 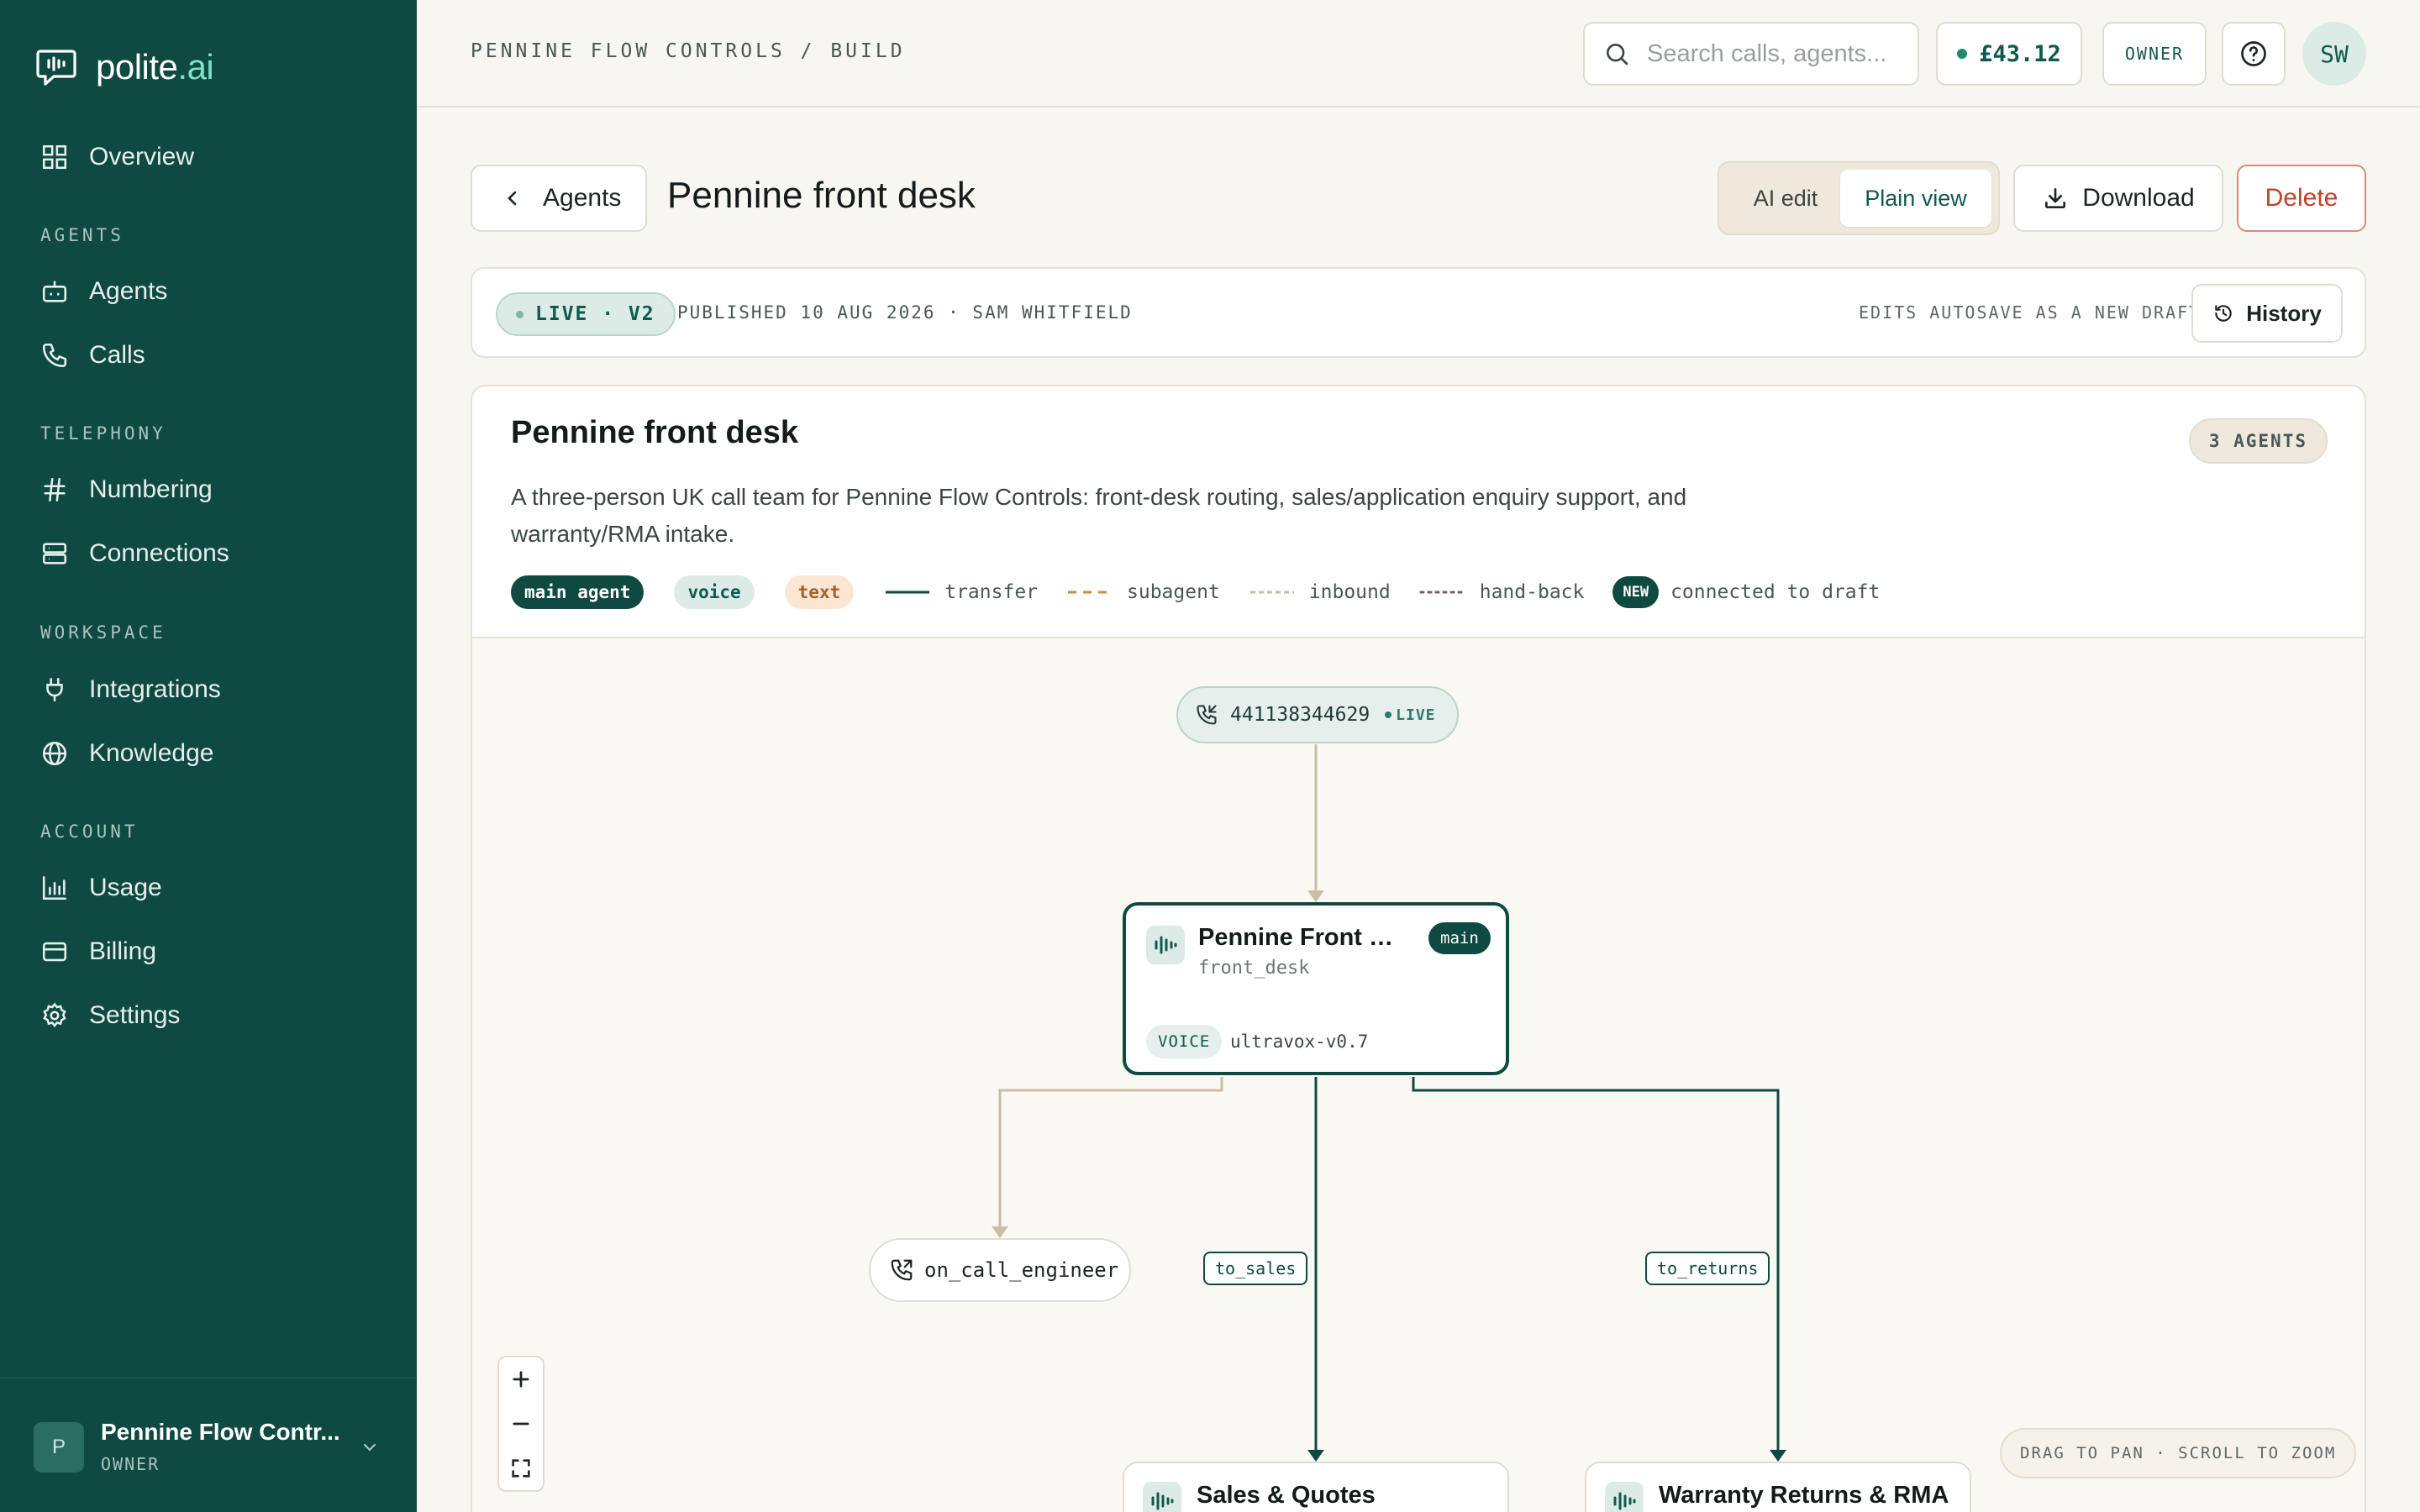 I want to click on subagent-node-sales: Sales & Quotes, so click(x=1316, y=1487).